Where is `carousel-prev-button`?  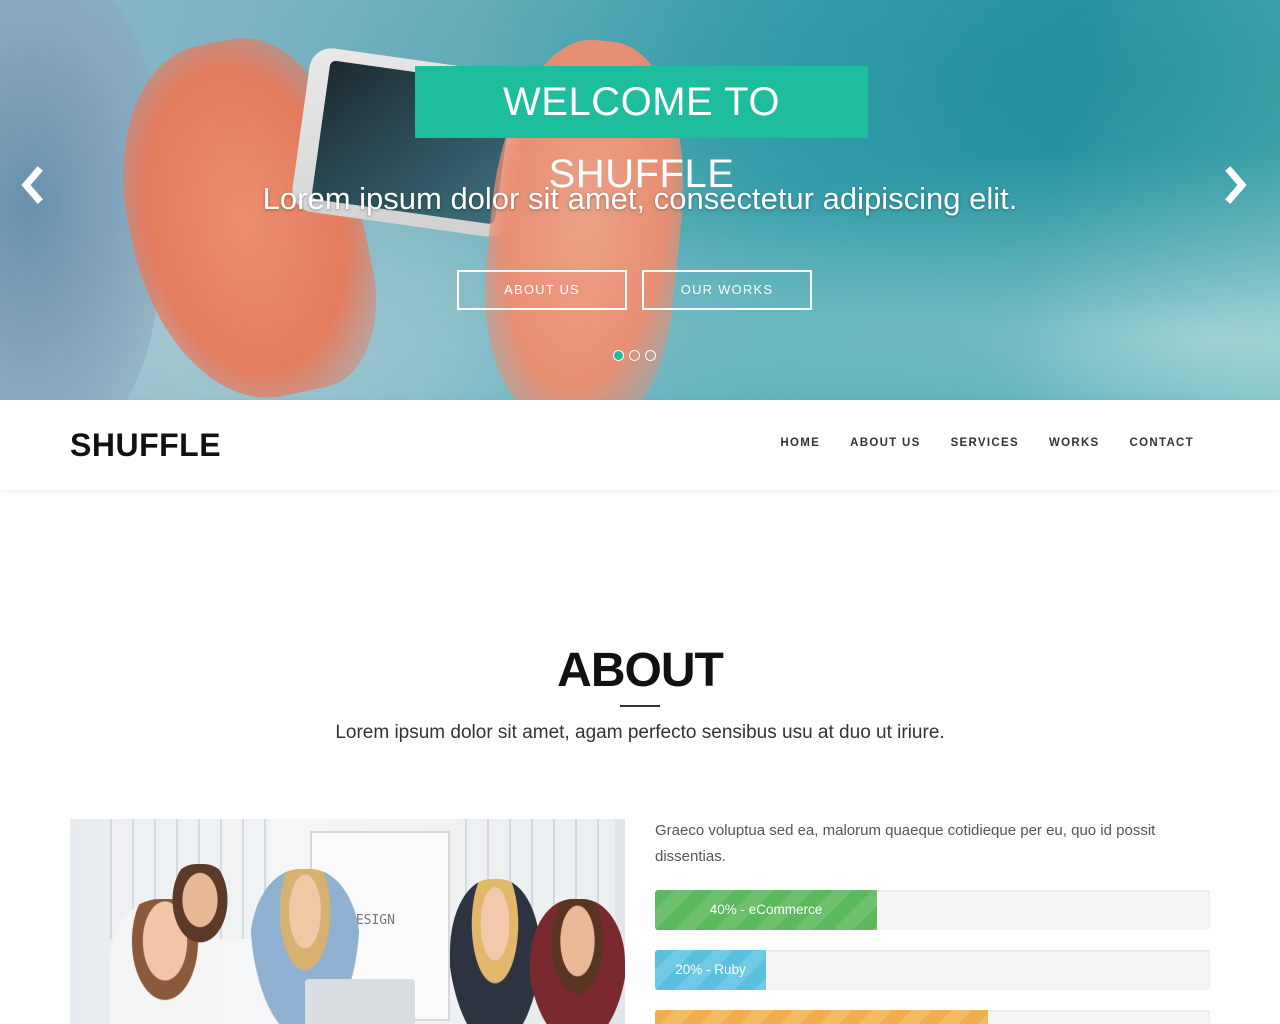 carousel-prev-button is located at coordinates (31, 185).